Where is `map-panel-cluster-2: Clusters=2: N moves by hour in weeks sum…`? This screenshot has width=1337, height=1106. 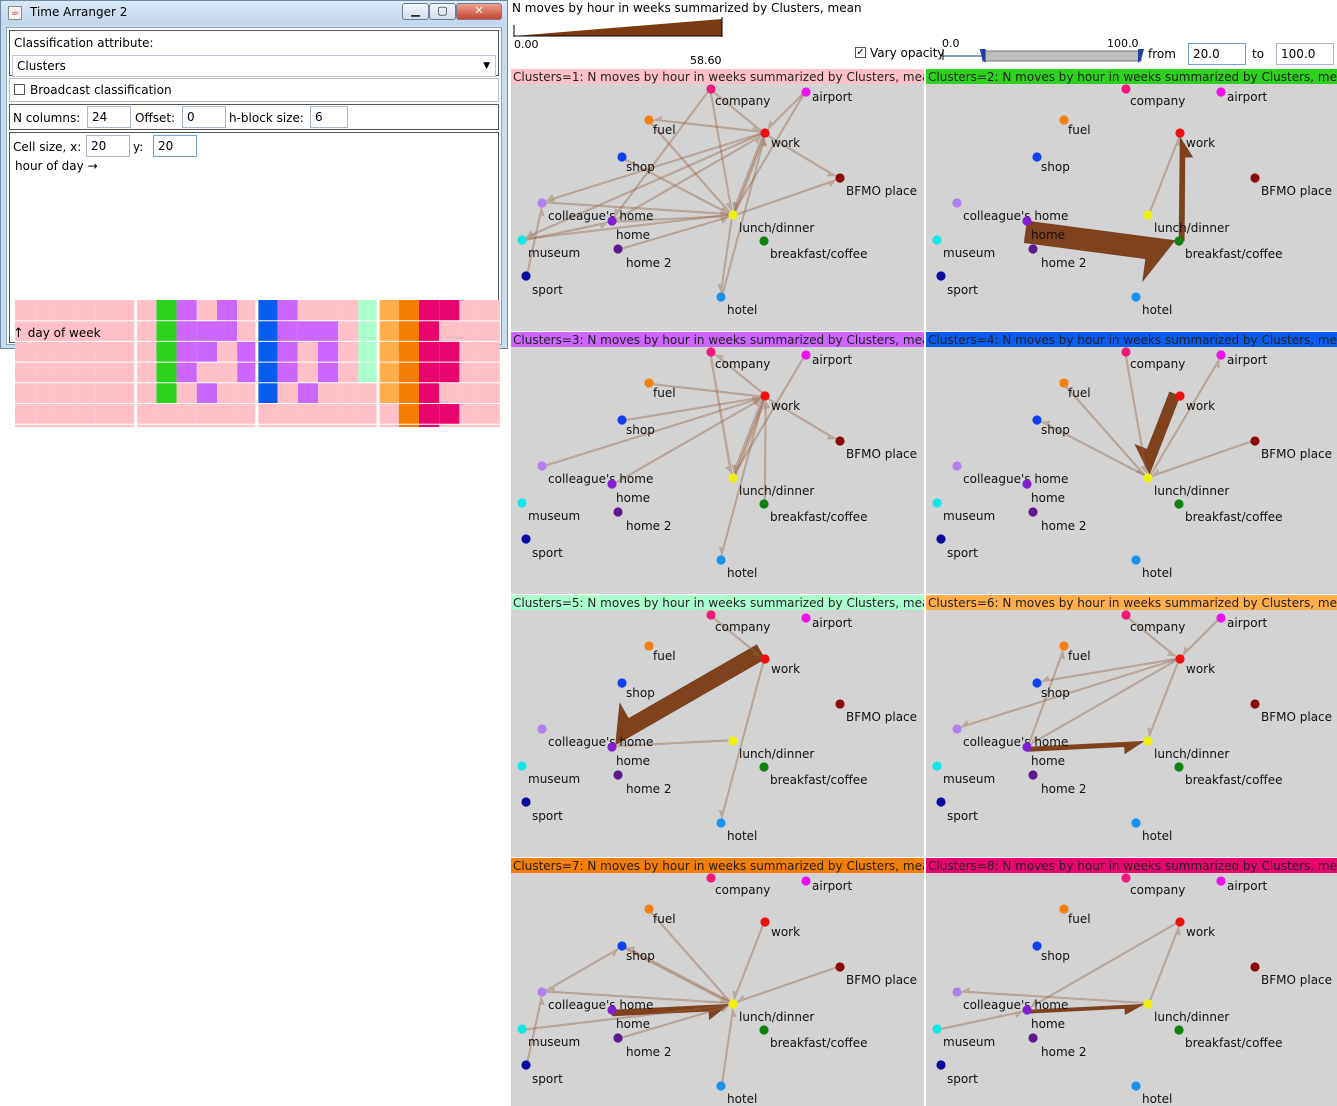
map-panel-cluster-2: Clusters=2: N moves by hour in weeks sum… is located at coordinates (1131, 200).